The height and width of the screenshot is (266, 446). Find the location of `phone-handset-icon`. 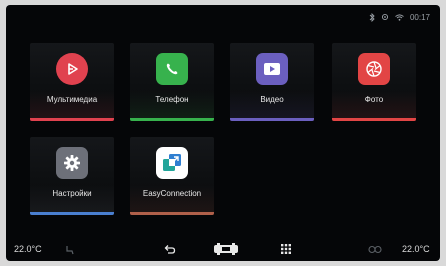

phone-handset-icon is located at coordinates (172, 69).